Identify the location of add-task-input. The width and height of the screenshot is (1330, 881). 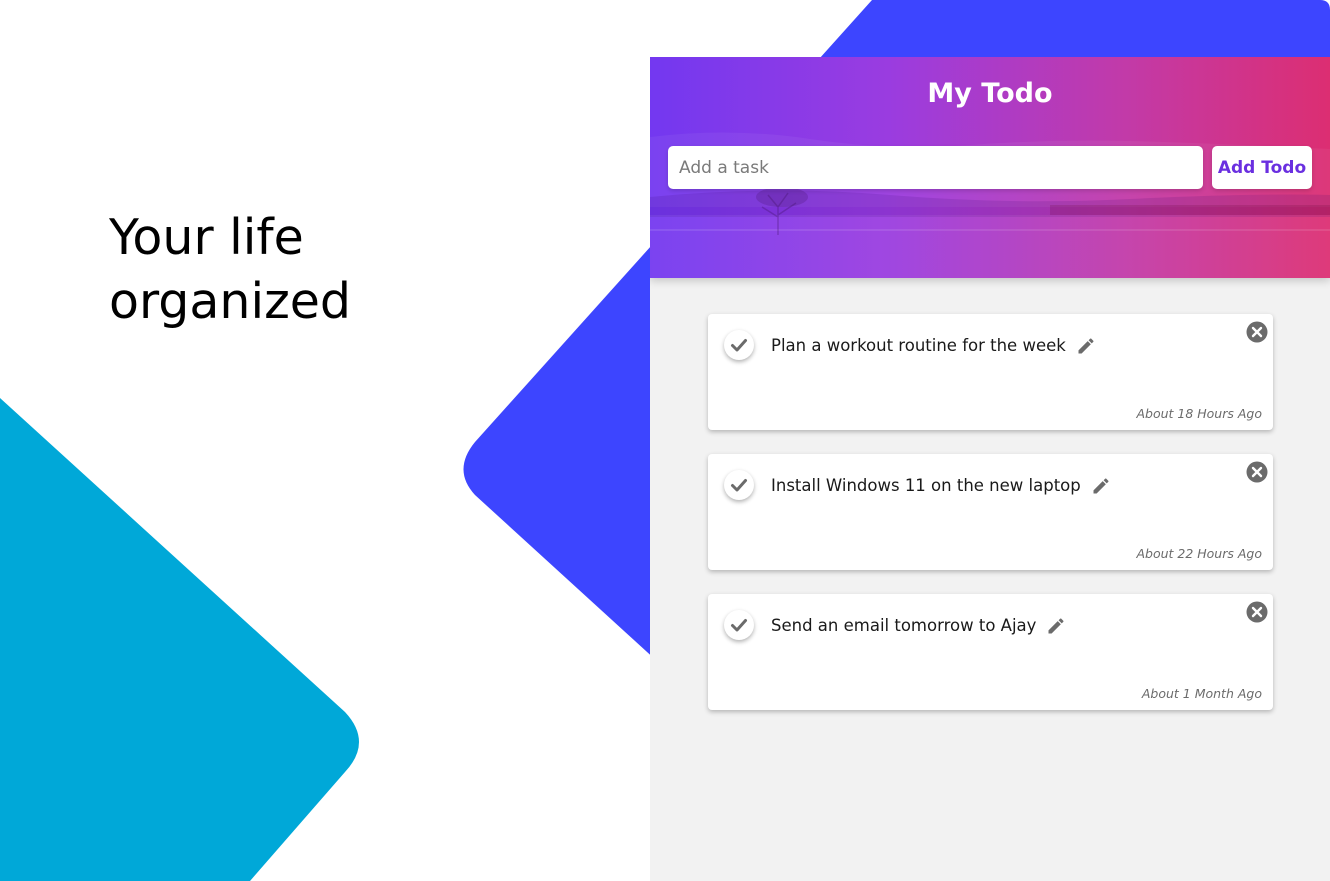
(935, 167).